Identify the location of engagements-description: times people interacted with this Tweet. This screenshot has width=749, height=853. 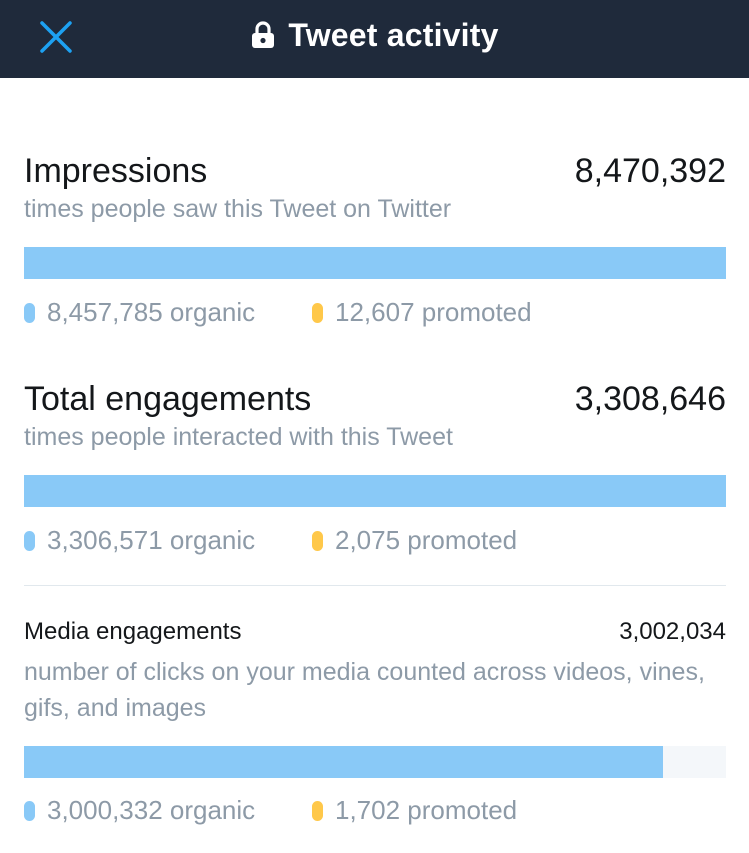
(238, 437).